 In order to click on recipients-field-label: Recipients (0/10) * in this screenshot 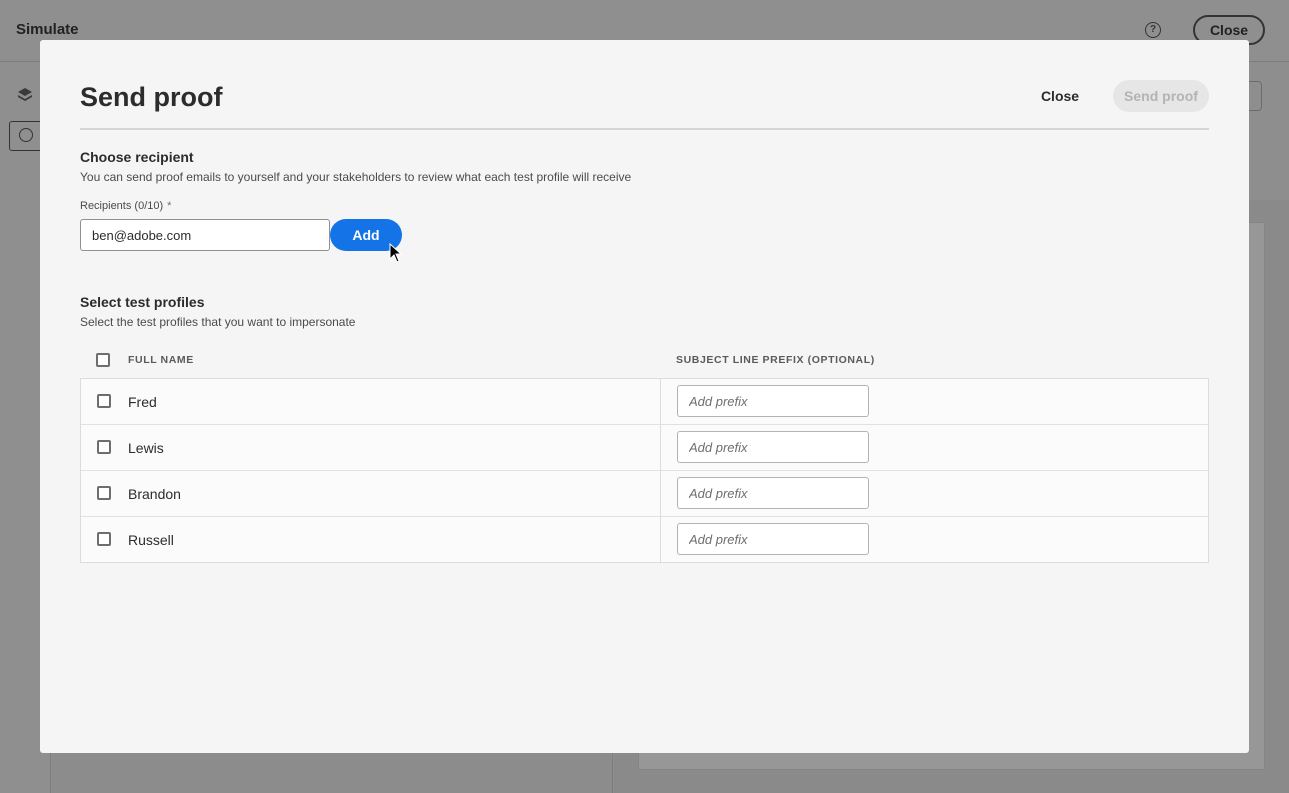, I will do `click(125, 206)`.